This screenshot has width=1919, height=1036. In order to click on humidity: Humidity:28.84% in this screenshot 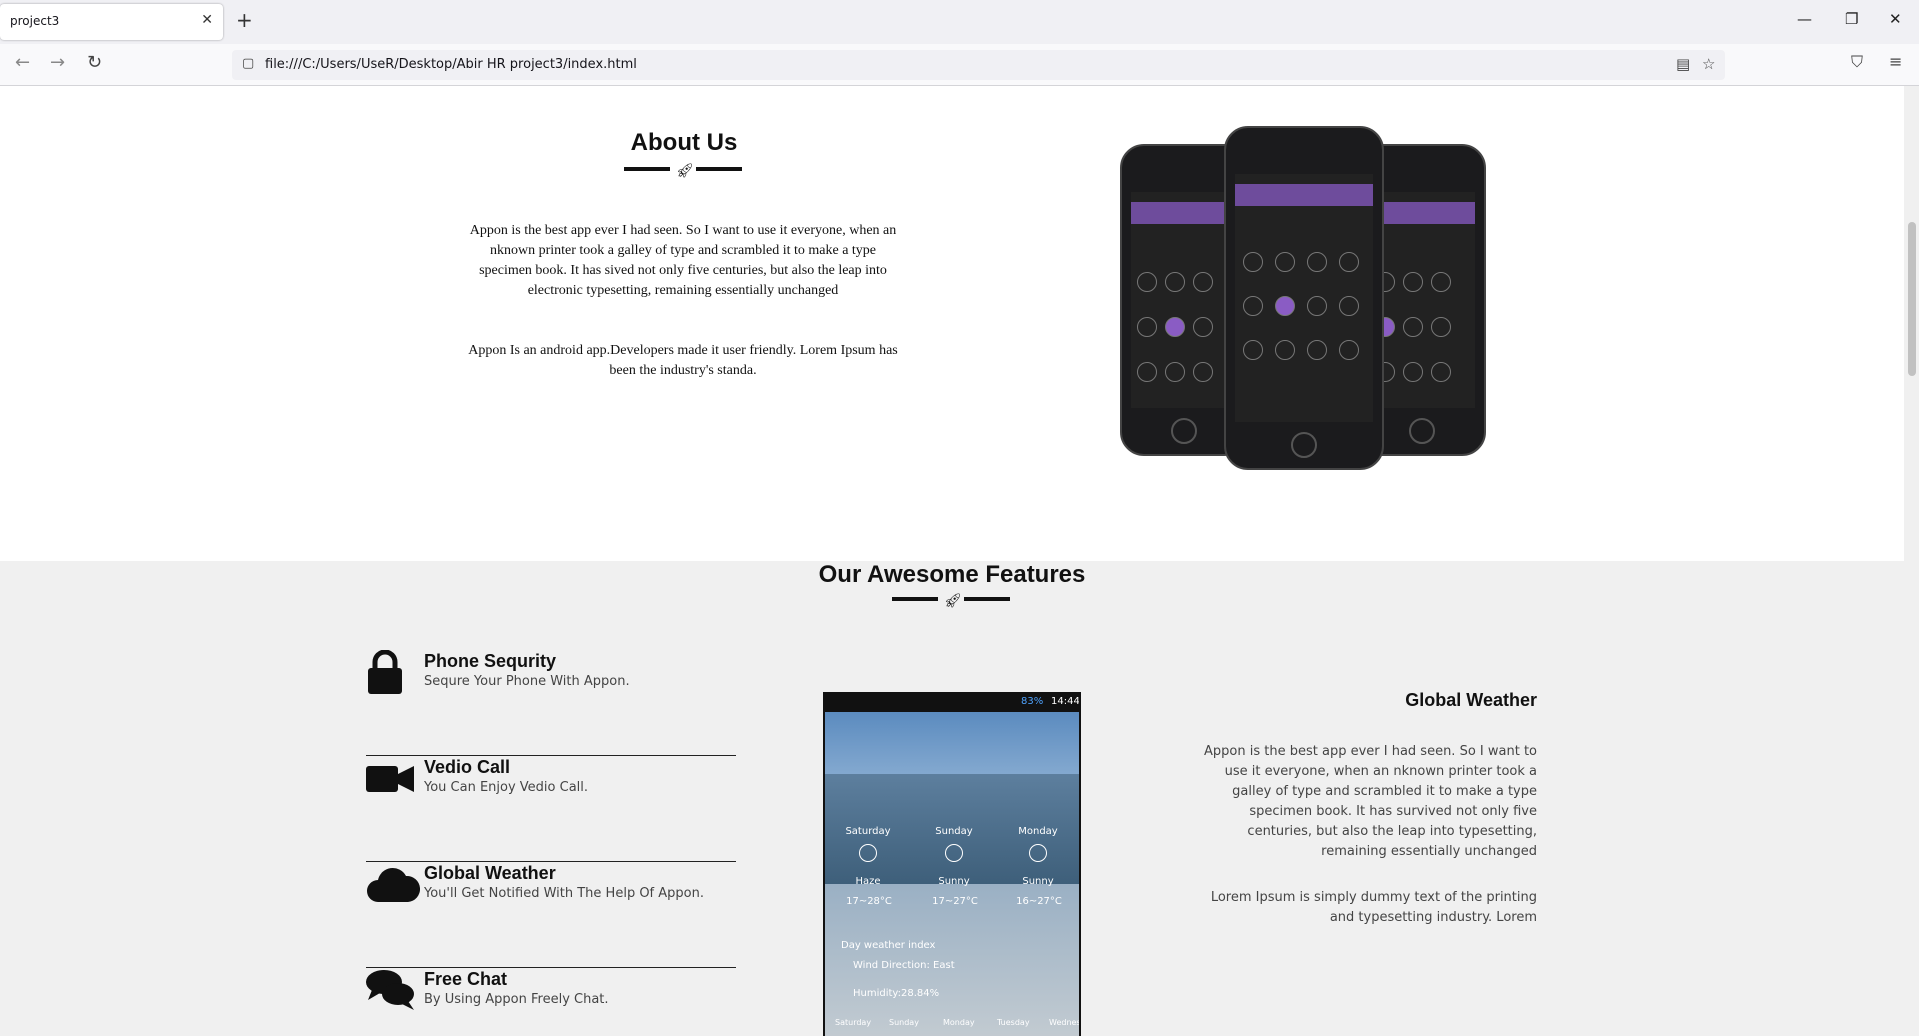, I will do `click(896, 993)`.